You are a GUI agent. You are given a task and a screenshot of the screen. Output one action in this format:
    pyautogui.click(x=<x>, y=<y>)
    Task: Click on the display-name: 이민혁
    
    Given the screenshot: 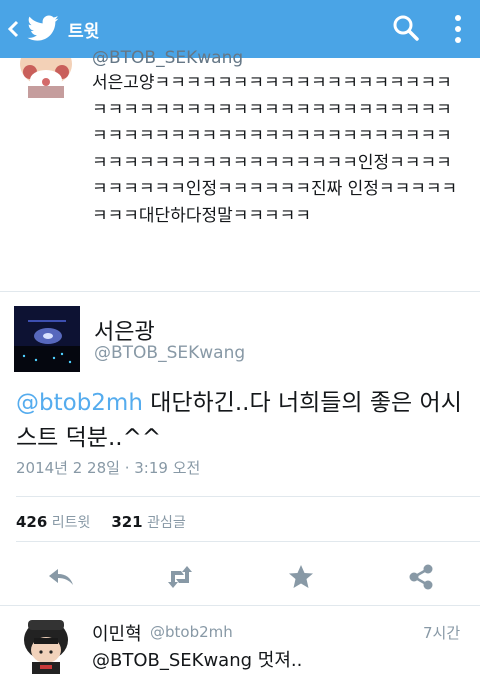 What is the action you would take?
    pyautogui.click(x=117, y=633)
    